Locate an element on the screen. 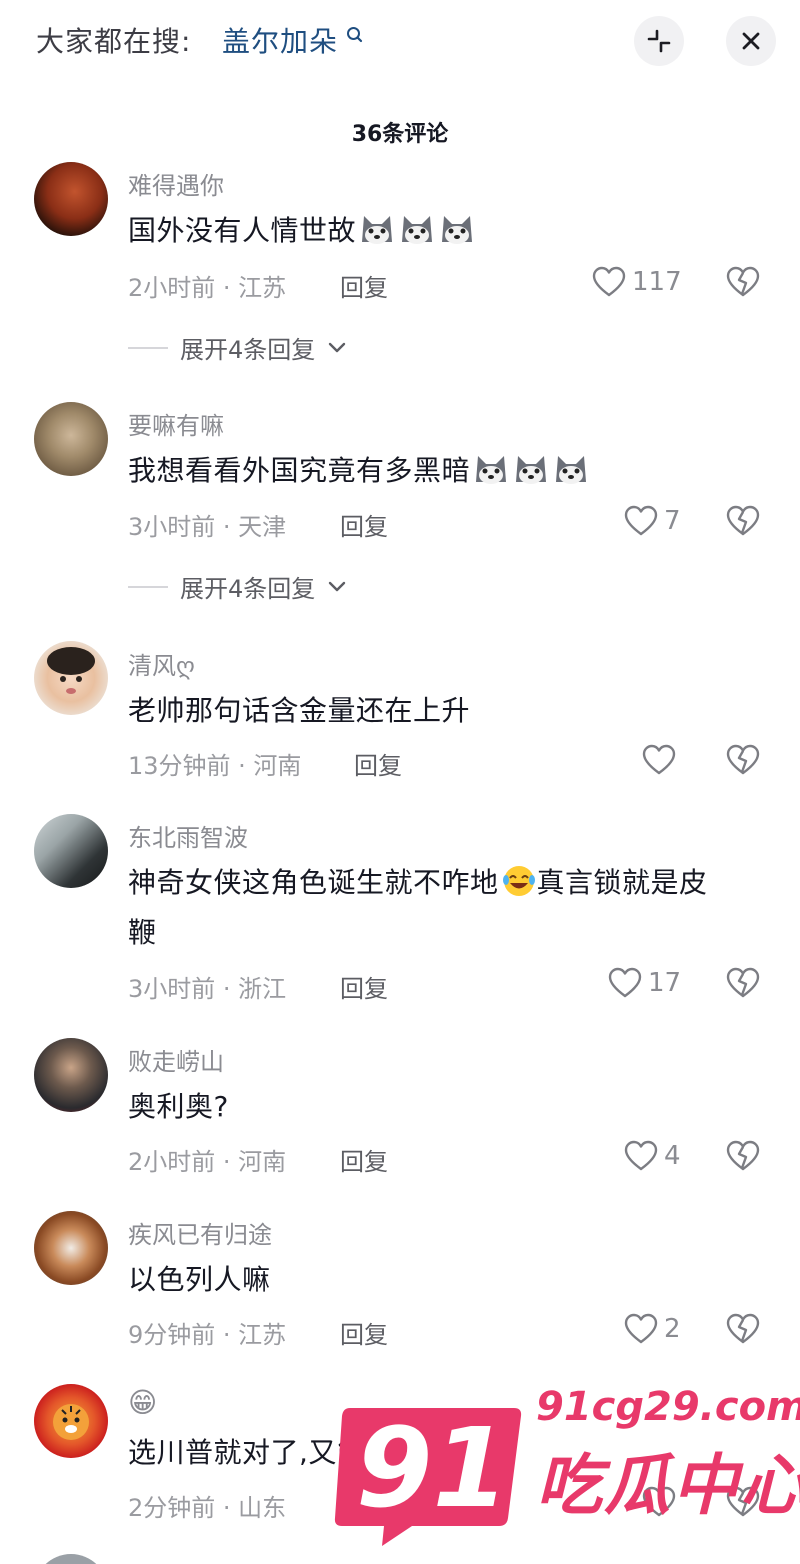 This screenshot has height=1564, width=800. comment-username: 东北雨智波 is located at coordinates (188, 835).